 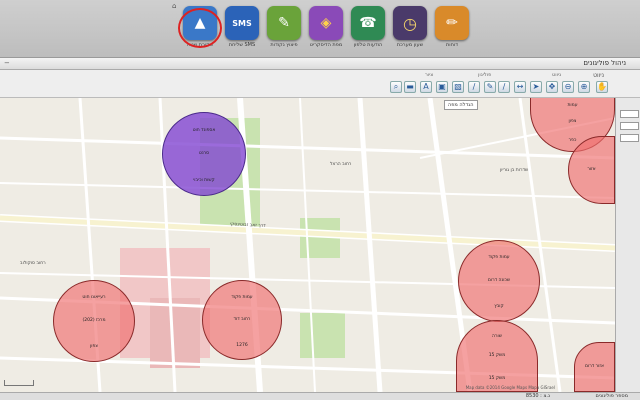 What do you see at coordinates (242, 45) in the screenshot?
I see `dock-label: שליחת SMS` at bounding box center [242, 45].